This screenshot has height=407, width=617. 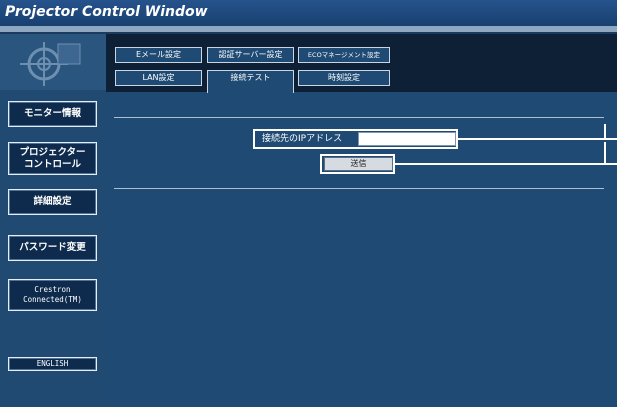 I want to click on sidebar-item-crestron: Crestron Connected(TM), so click(x=52, y=295).